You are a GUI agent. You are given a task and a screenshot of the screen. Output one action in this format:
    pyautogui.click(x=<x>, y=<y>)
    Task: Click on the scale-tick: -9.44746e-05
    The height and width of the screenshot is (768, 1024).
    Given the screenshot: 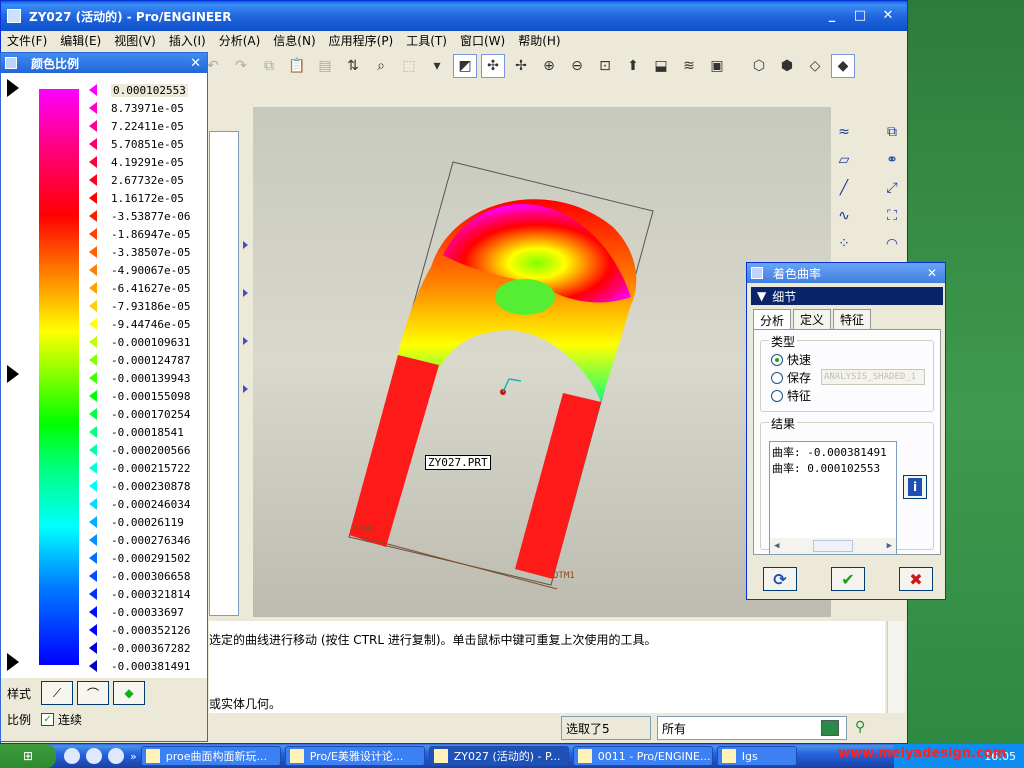 What is the action you would take?
    pyautogui.click(x=139, y=324)
    